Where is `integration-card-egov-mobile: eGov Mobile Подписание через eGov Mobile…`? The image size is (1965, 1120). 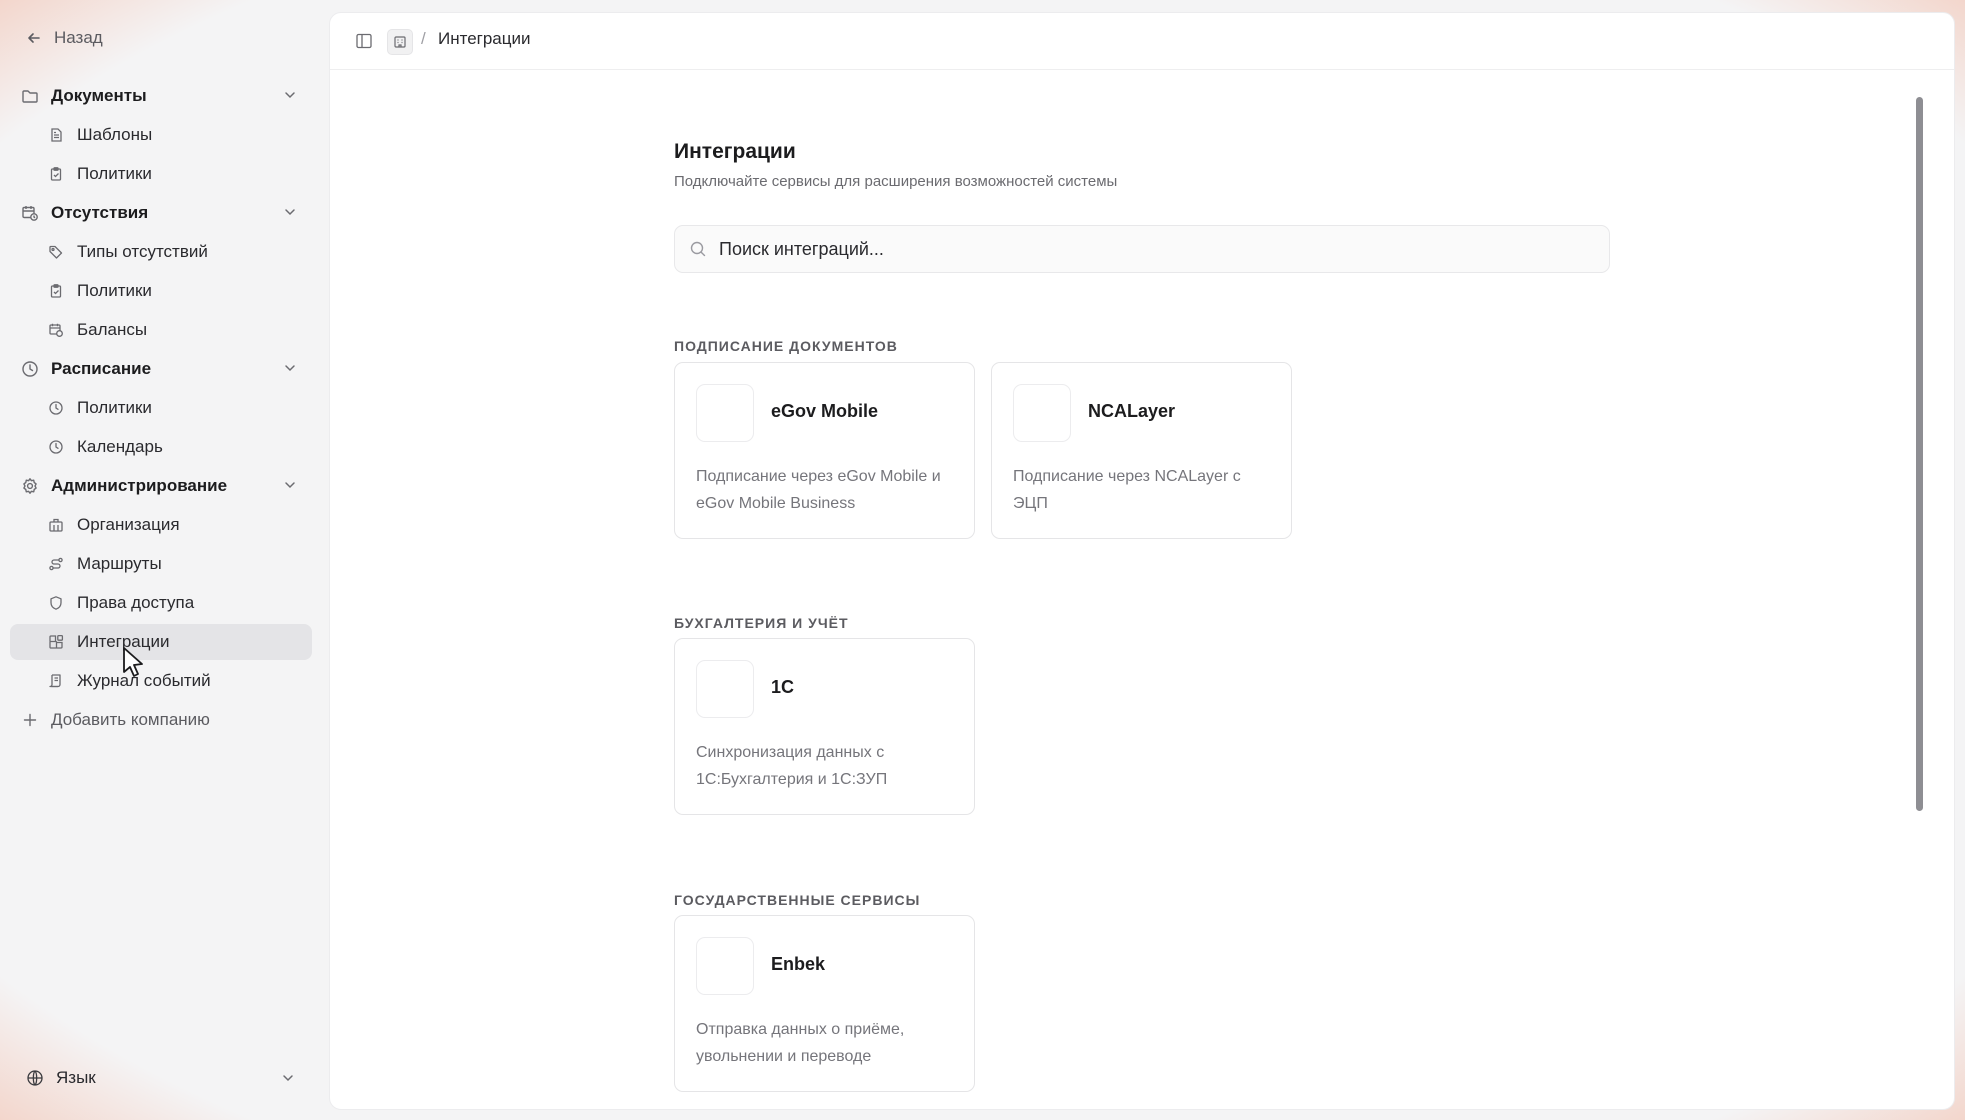
integration-card-egov-mobile: eGov Mobile Подписание через eGov Mobile… is located at coordinates (824, 450).